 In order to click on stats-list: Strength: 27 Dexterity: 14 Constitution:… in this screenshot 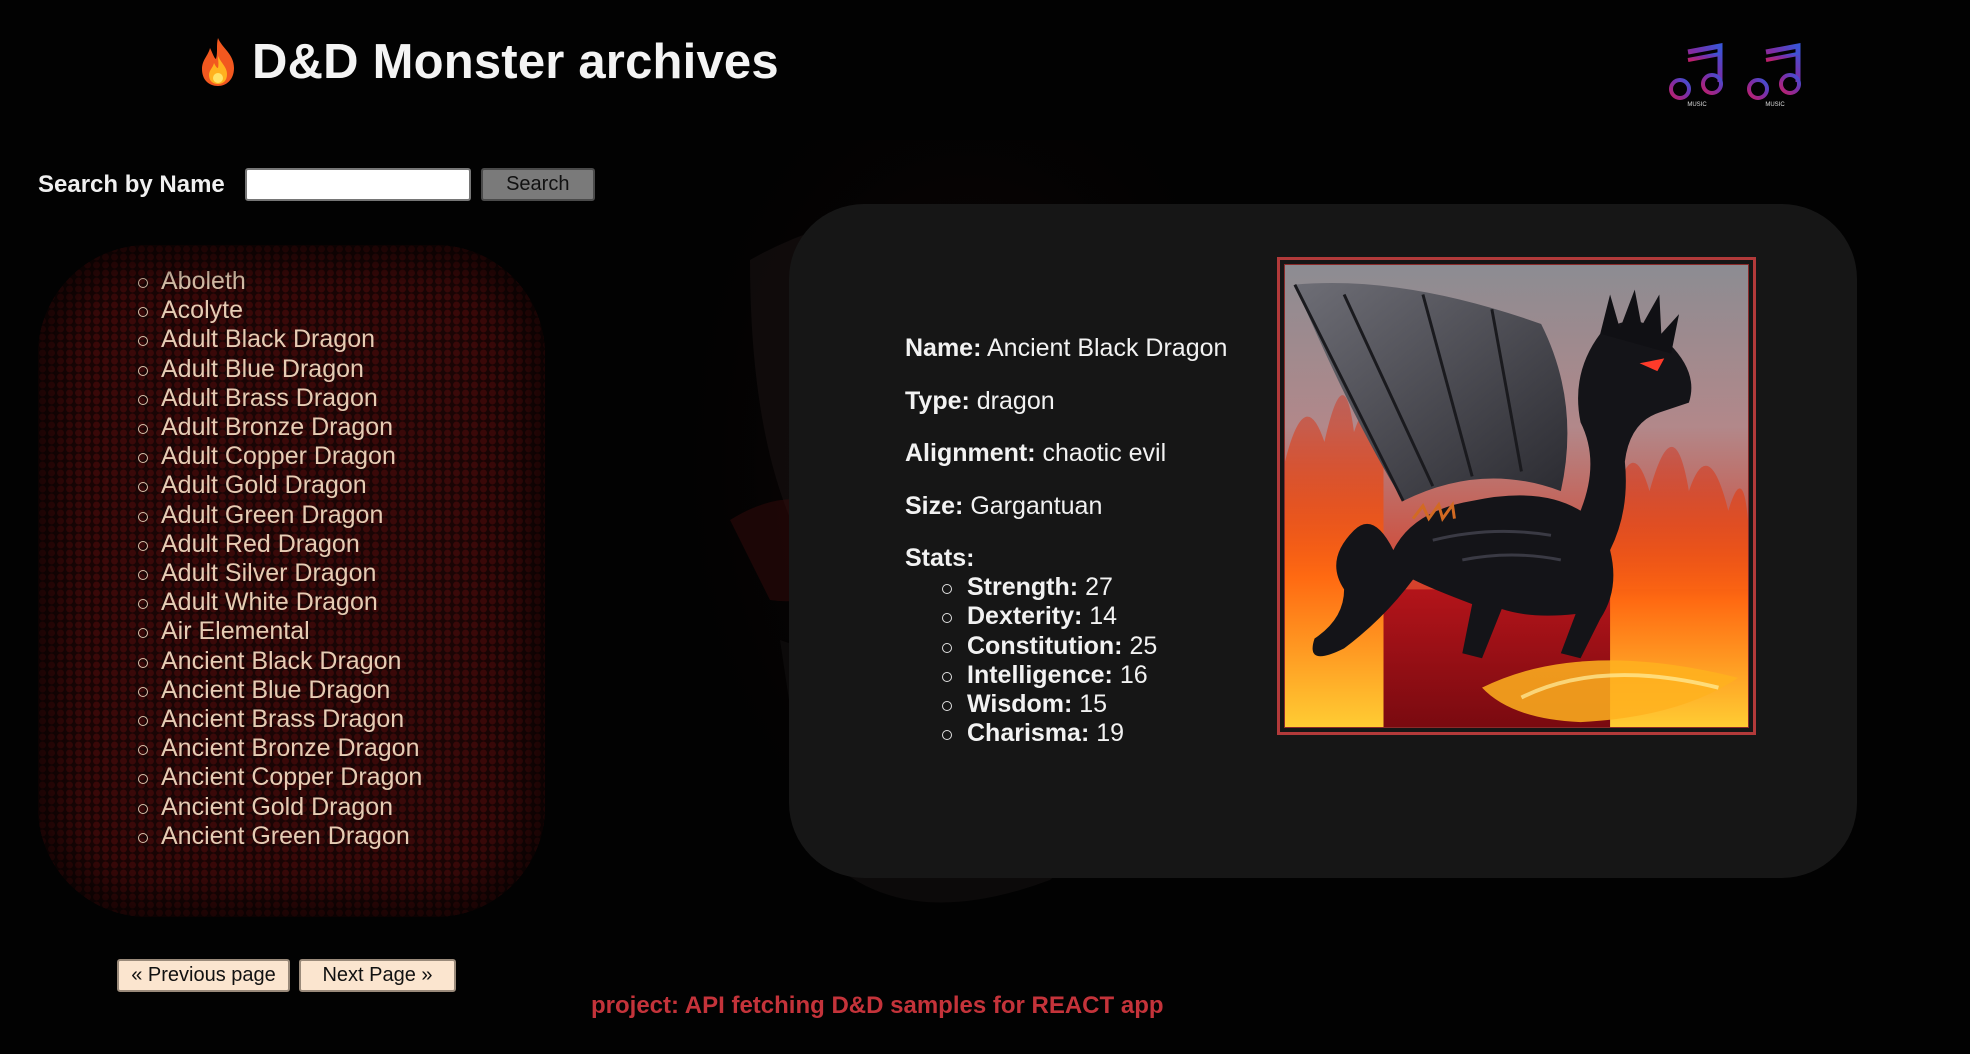, I will do `click(1084, 661)`.